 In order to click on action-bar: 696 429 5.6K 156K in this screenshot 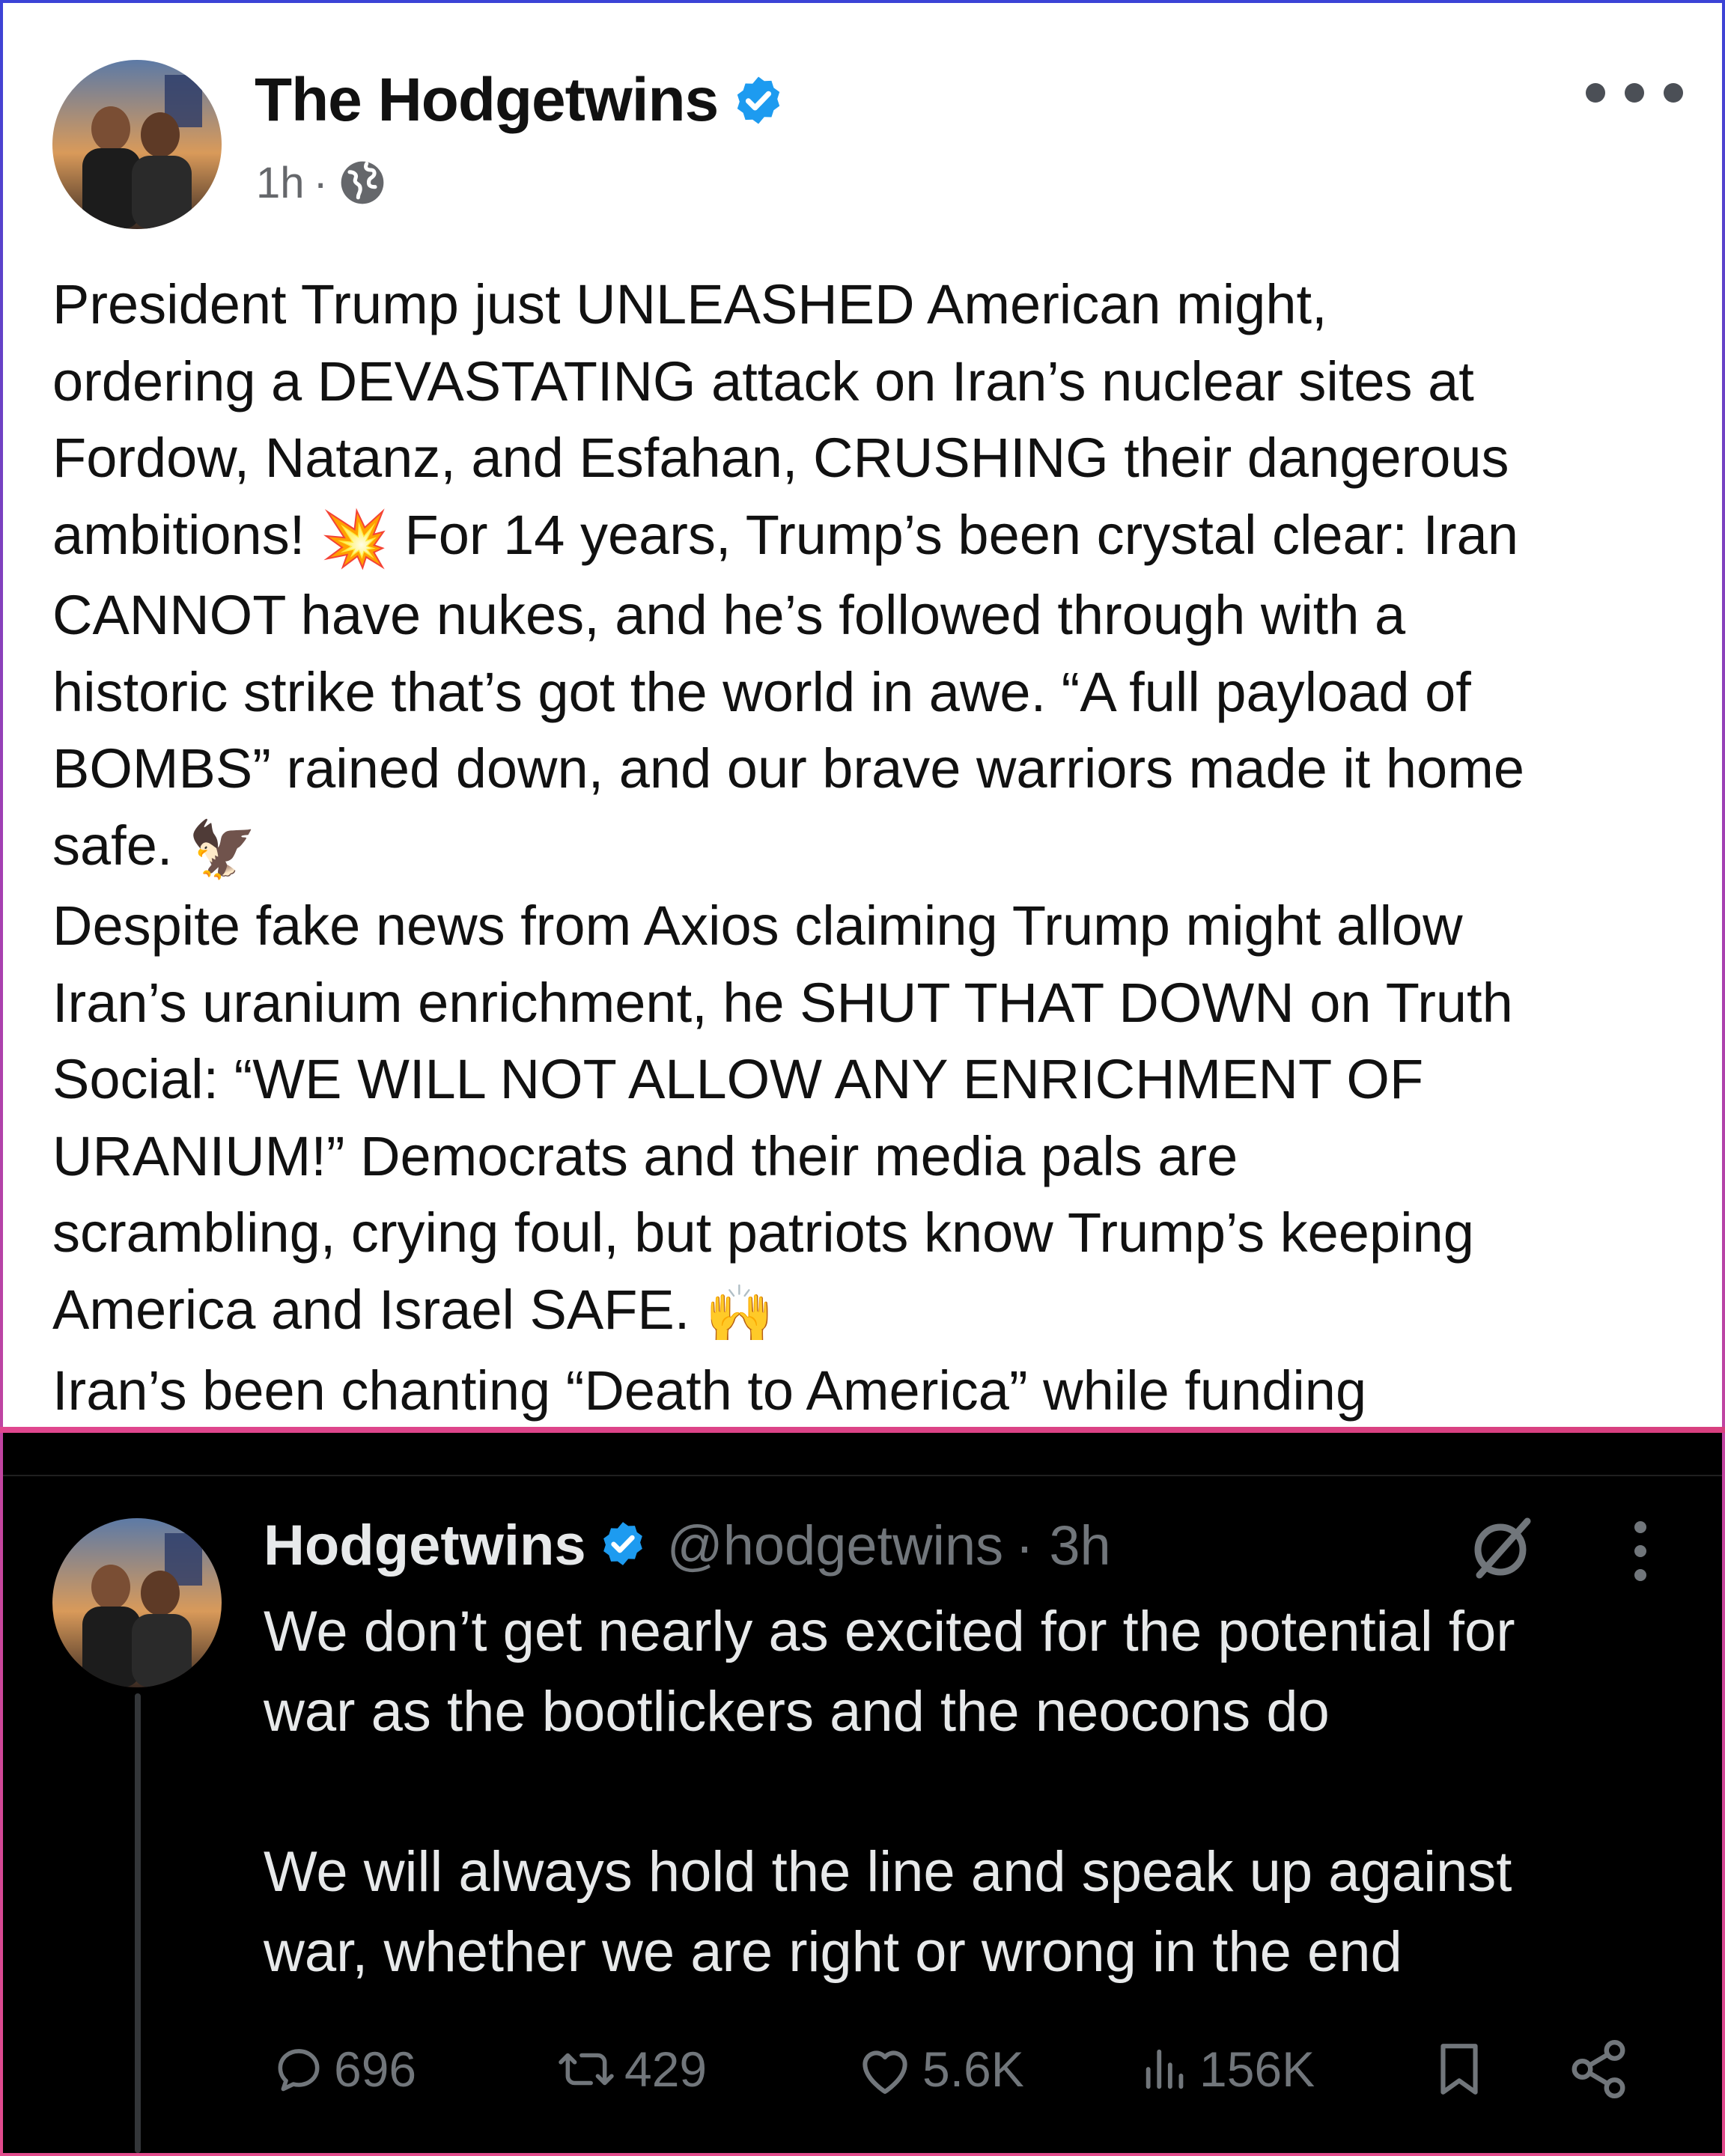, I will do `click(949, 2069)`.